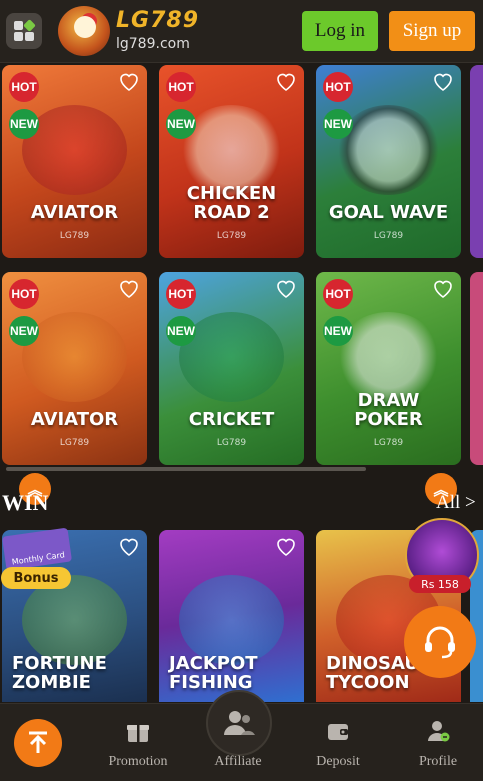 Image resolution: width=483 pixels, height=781 pixels. Describe the element at coordinates (84, 31) in the screenshot. I see `rooster-logo` at that location.